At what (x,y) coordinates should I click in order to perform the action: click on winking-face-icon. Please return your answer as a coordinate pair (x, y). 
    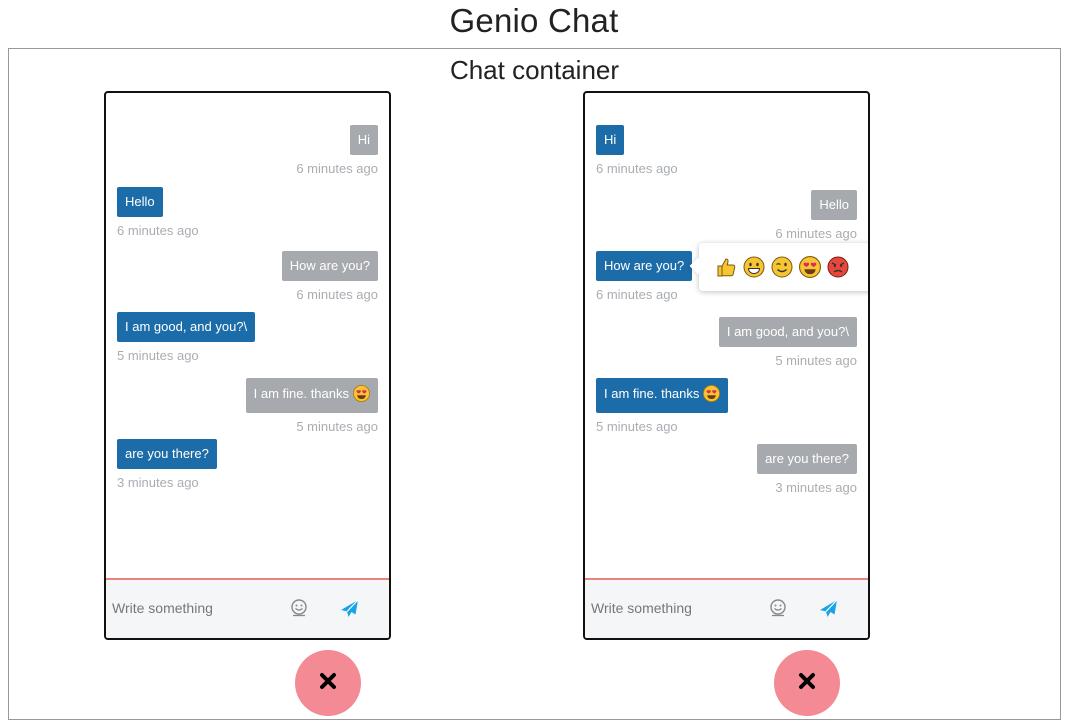
    Looking at the image, I should click on (782, 267).